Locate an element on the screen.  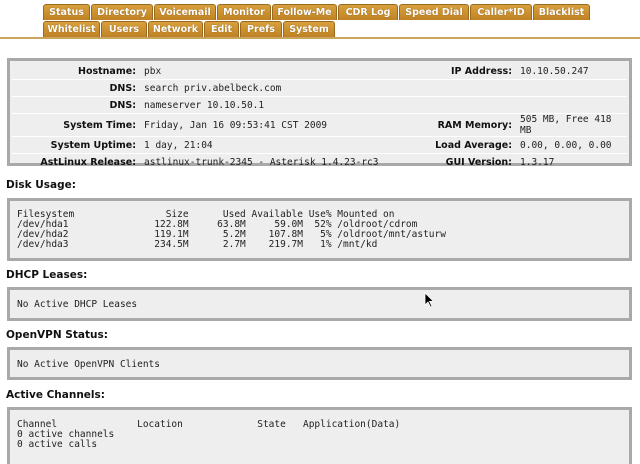
tab-status: Status is located at coordinates (66, 12).